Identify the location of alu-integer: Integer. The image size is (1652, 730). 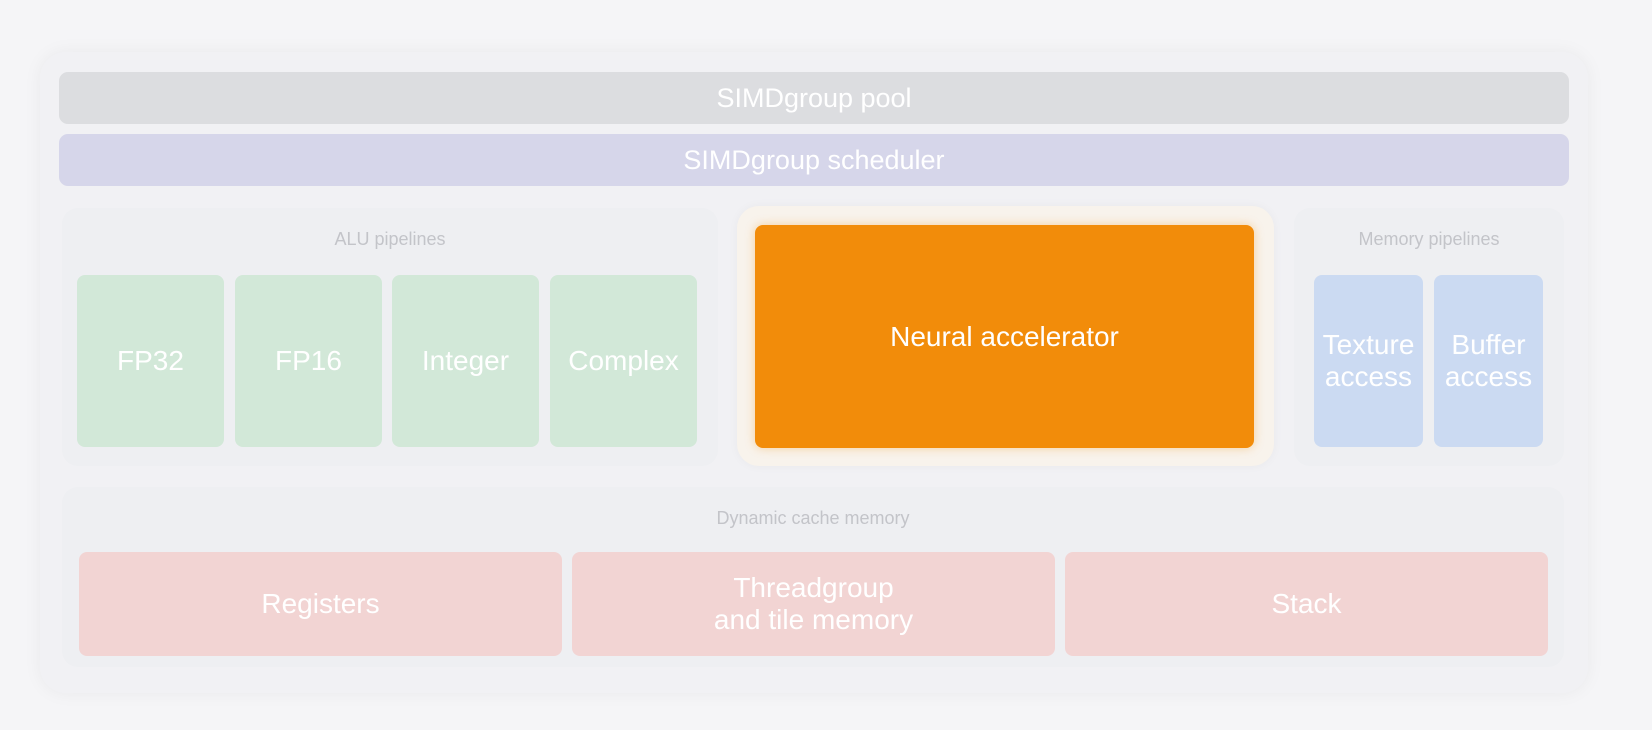
(465, 361).